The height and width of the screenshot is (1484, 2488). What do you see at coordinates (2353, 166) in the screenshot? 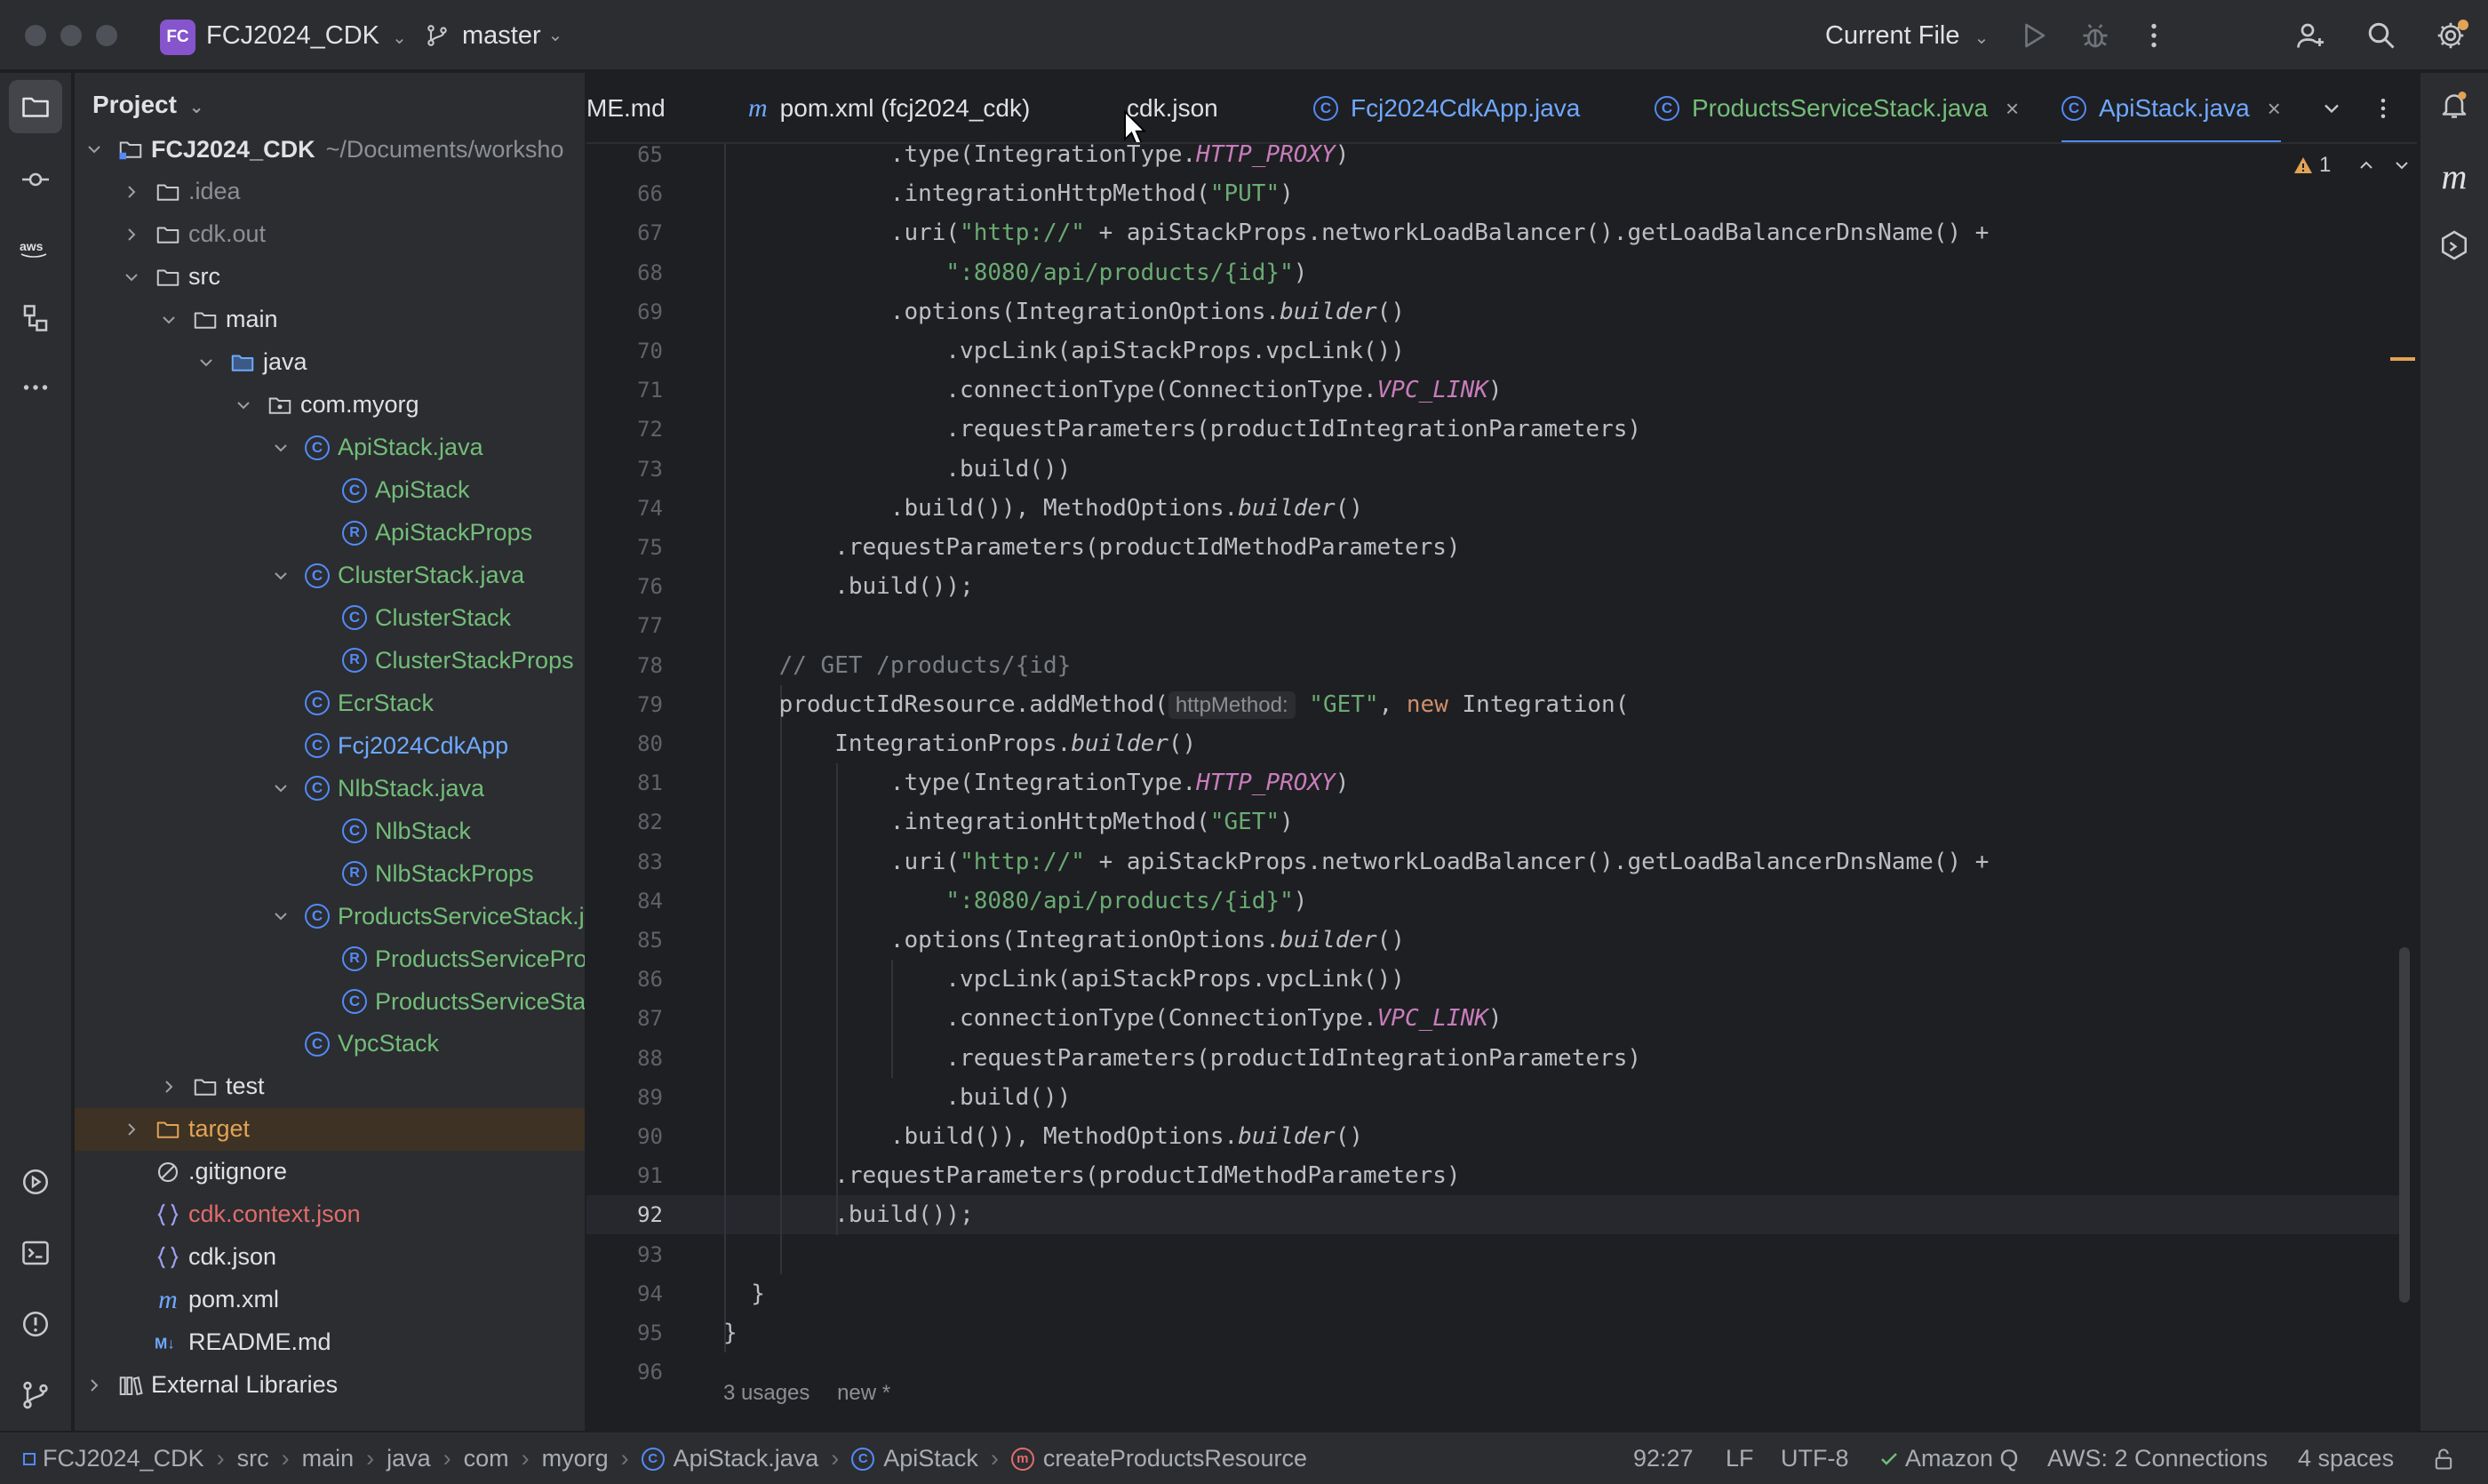
I see `inspection-widget: 1` at bounding box center [2353, 166].